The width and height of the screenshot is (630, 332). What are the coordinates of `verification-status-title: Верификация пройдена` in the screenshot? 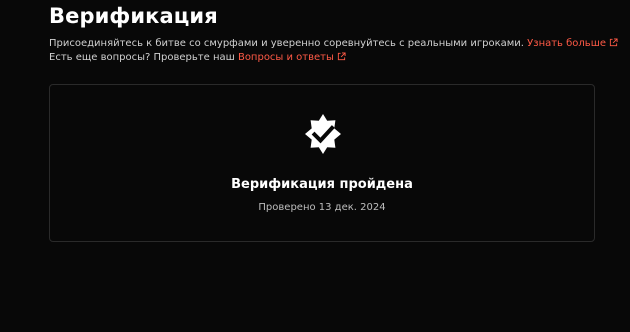 It's located at (322, 184).